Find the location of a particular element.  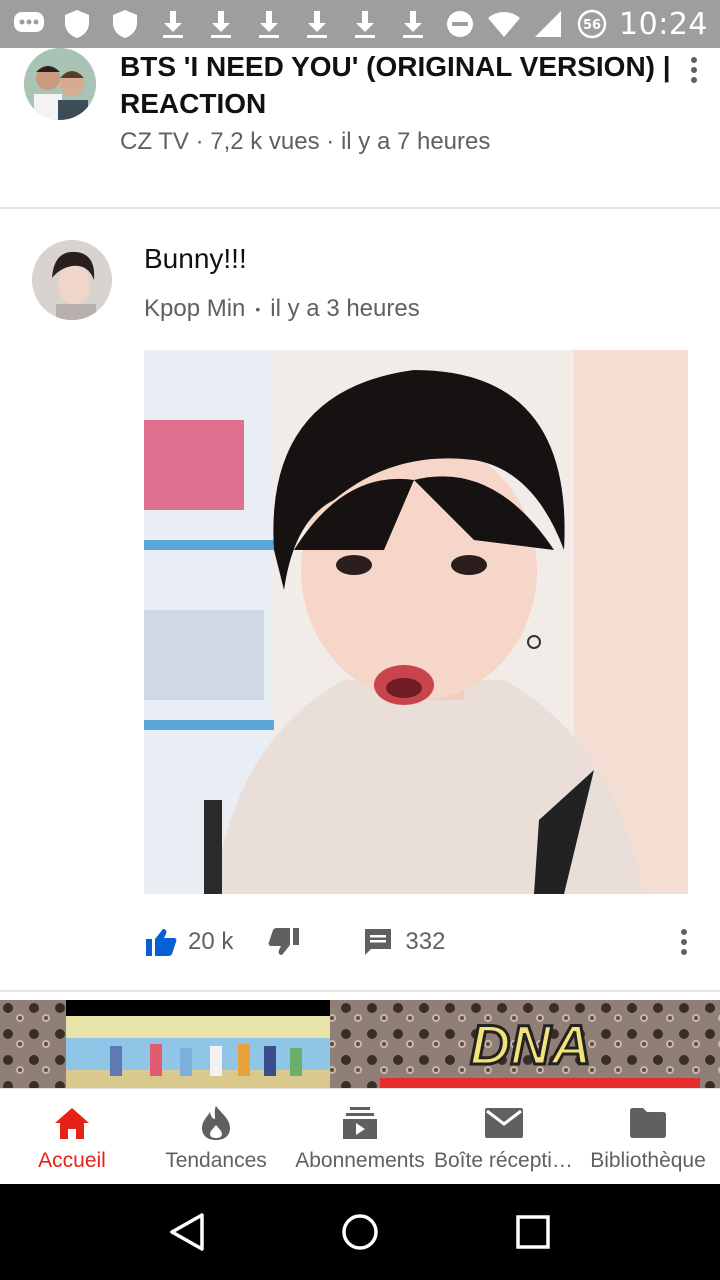

nav-item-bibliotheque: Bibliothèque is located at coordinates (648, 1136).